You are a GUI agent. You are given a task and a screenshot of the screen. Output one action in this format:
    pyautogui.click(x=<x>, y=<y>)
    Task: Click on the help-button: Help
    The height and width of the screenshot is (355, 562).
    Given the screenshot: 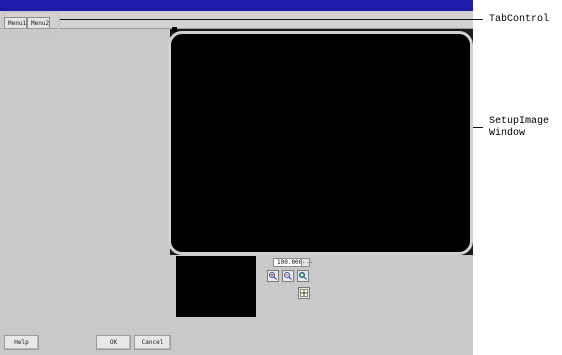 What is the action you would take?
    pyautogui.click(x=21, y=342)
    